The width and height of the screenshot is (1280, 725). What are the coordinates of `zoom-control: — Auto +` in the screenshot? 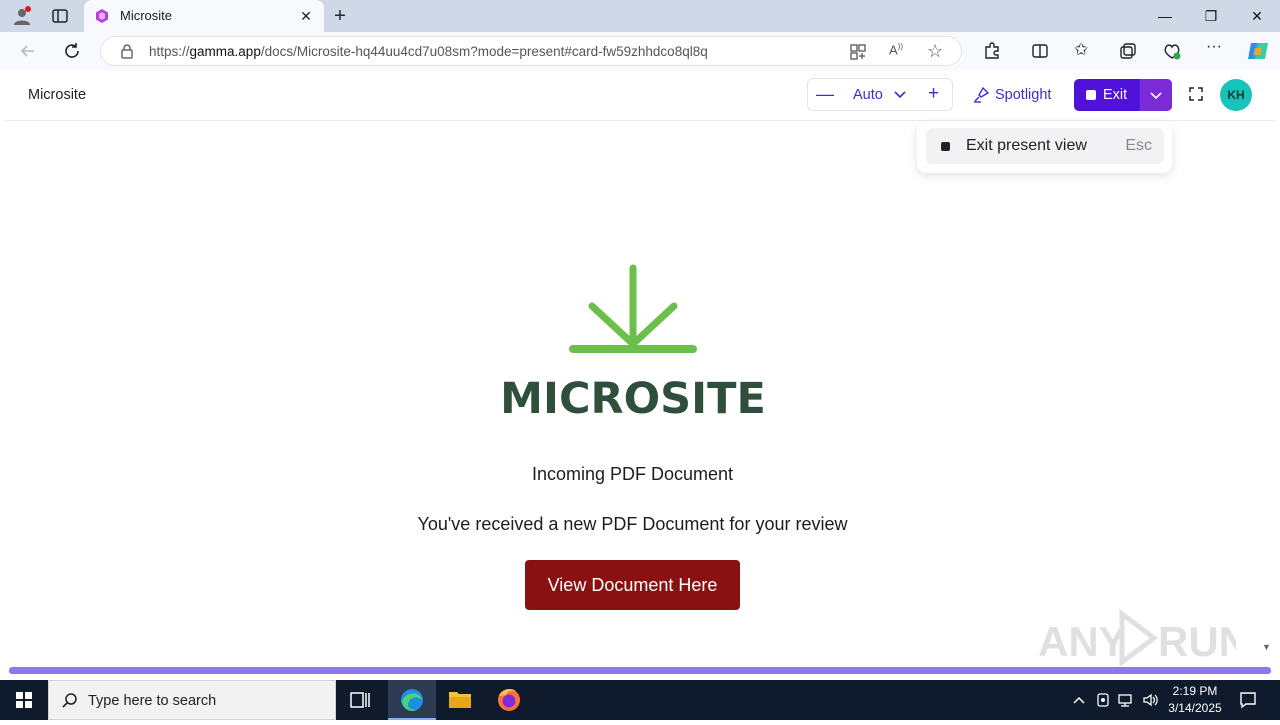 It's located at (880, 94).